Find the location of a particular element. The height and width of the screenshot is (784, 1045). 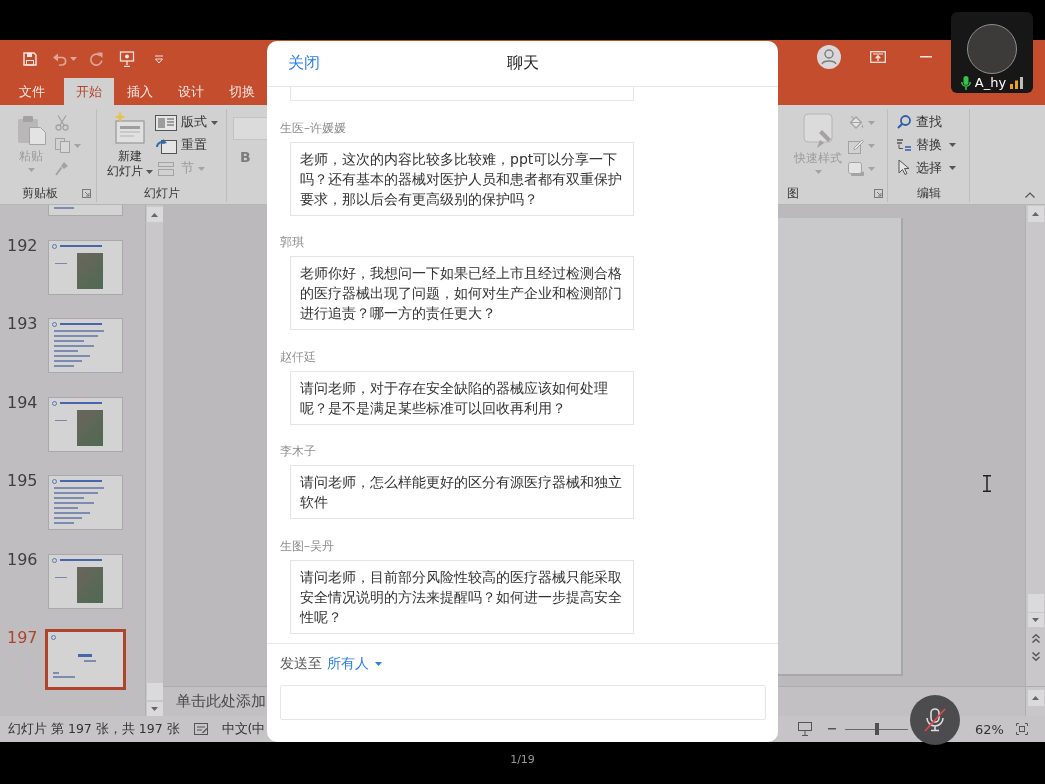

close-button: 关闭 is located at coordinates (304, 63).